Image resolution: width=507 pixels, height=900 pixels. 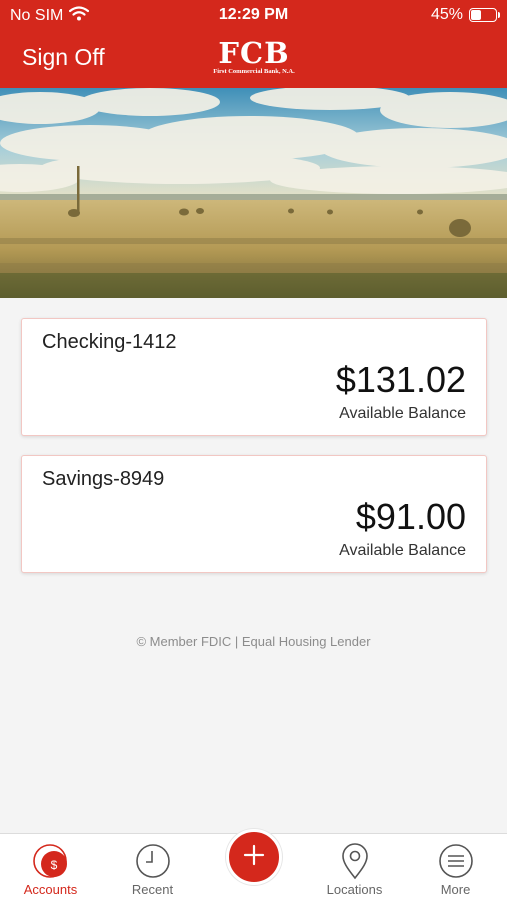 What do you see at coordinates (476, 15) in the screenshot?
I see `battery-fill` at bounding box center [476, 15].